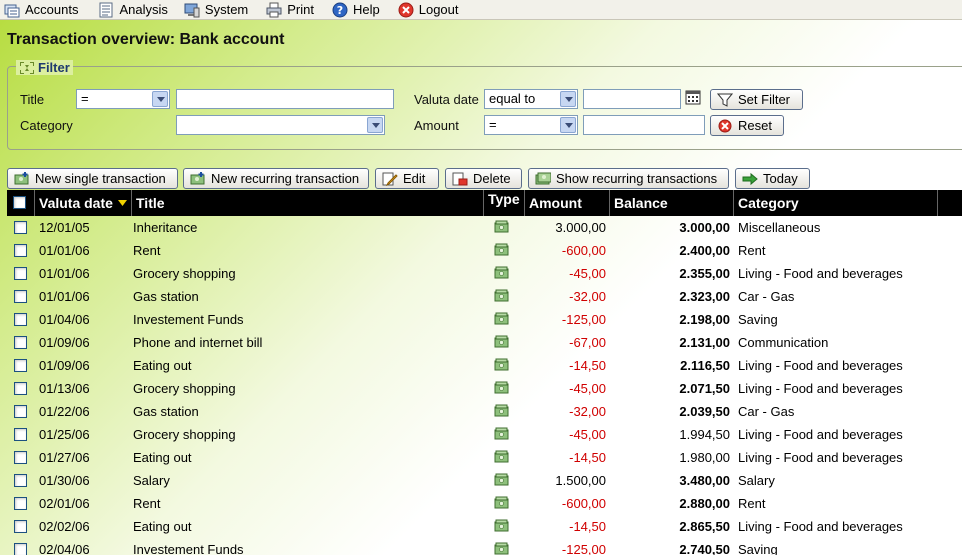  What do you see at coordinates (92, 178) in the screenshot?
I see `new-single-transaction-button: New single transaction` at bounding box center [92, 178].